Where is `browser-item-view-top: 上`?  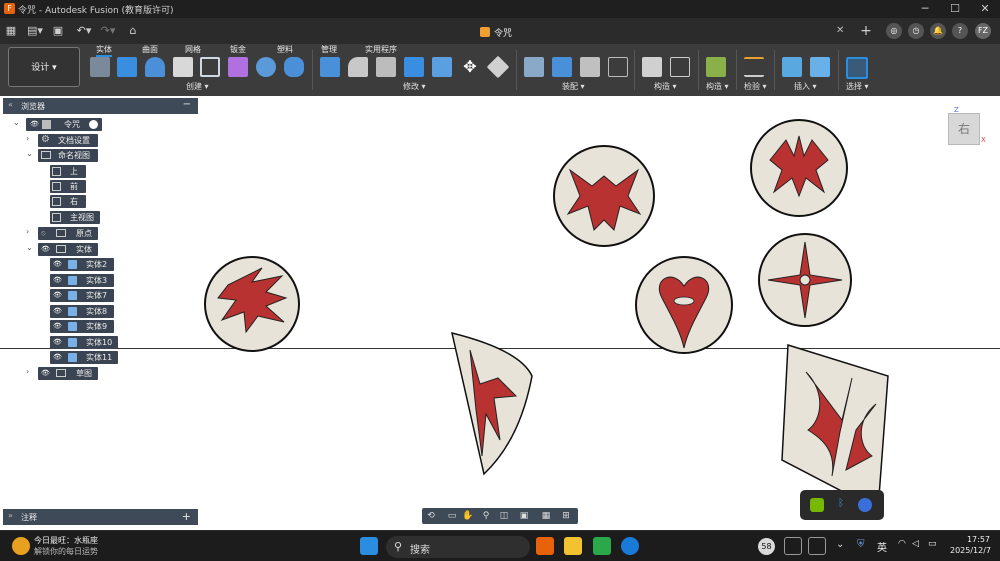 browser-item-view-top: 上 is located at coordinates (68, 171).